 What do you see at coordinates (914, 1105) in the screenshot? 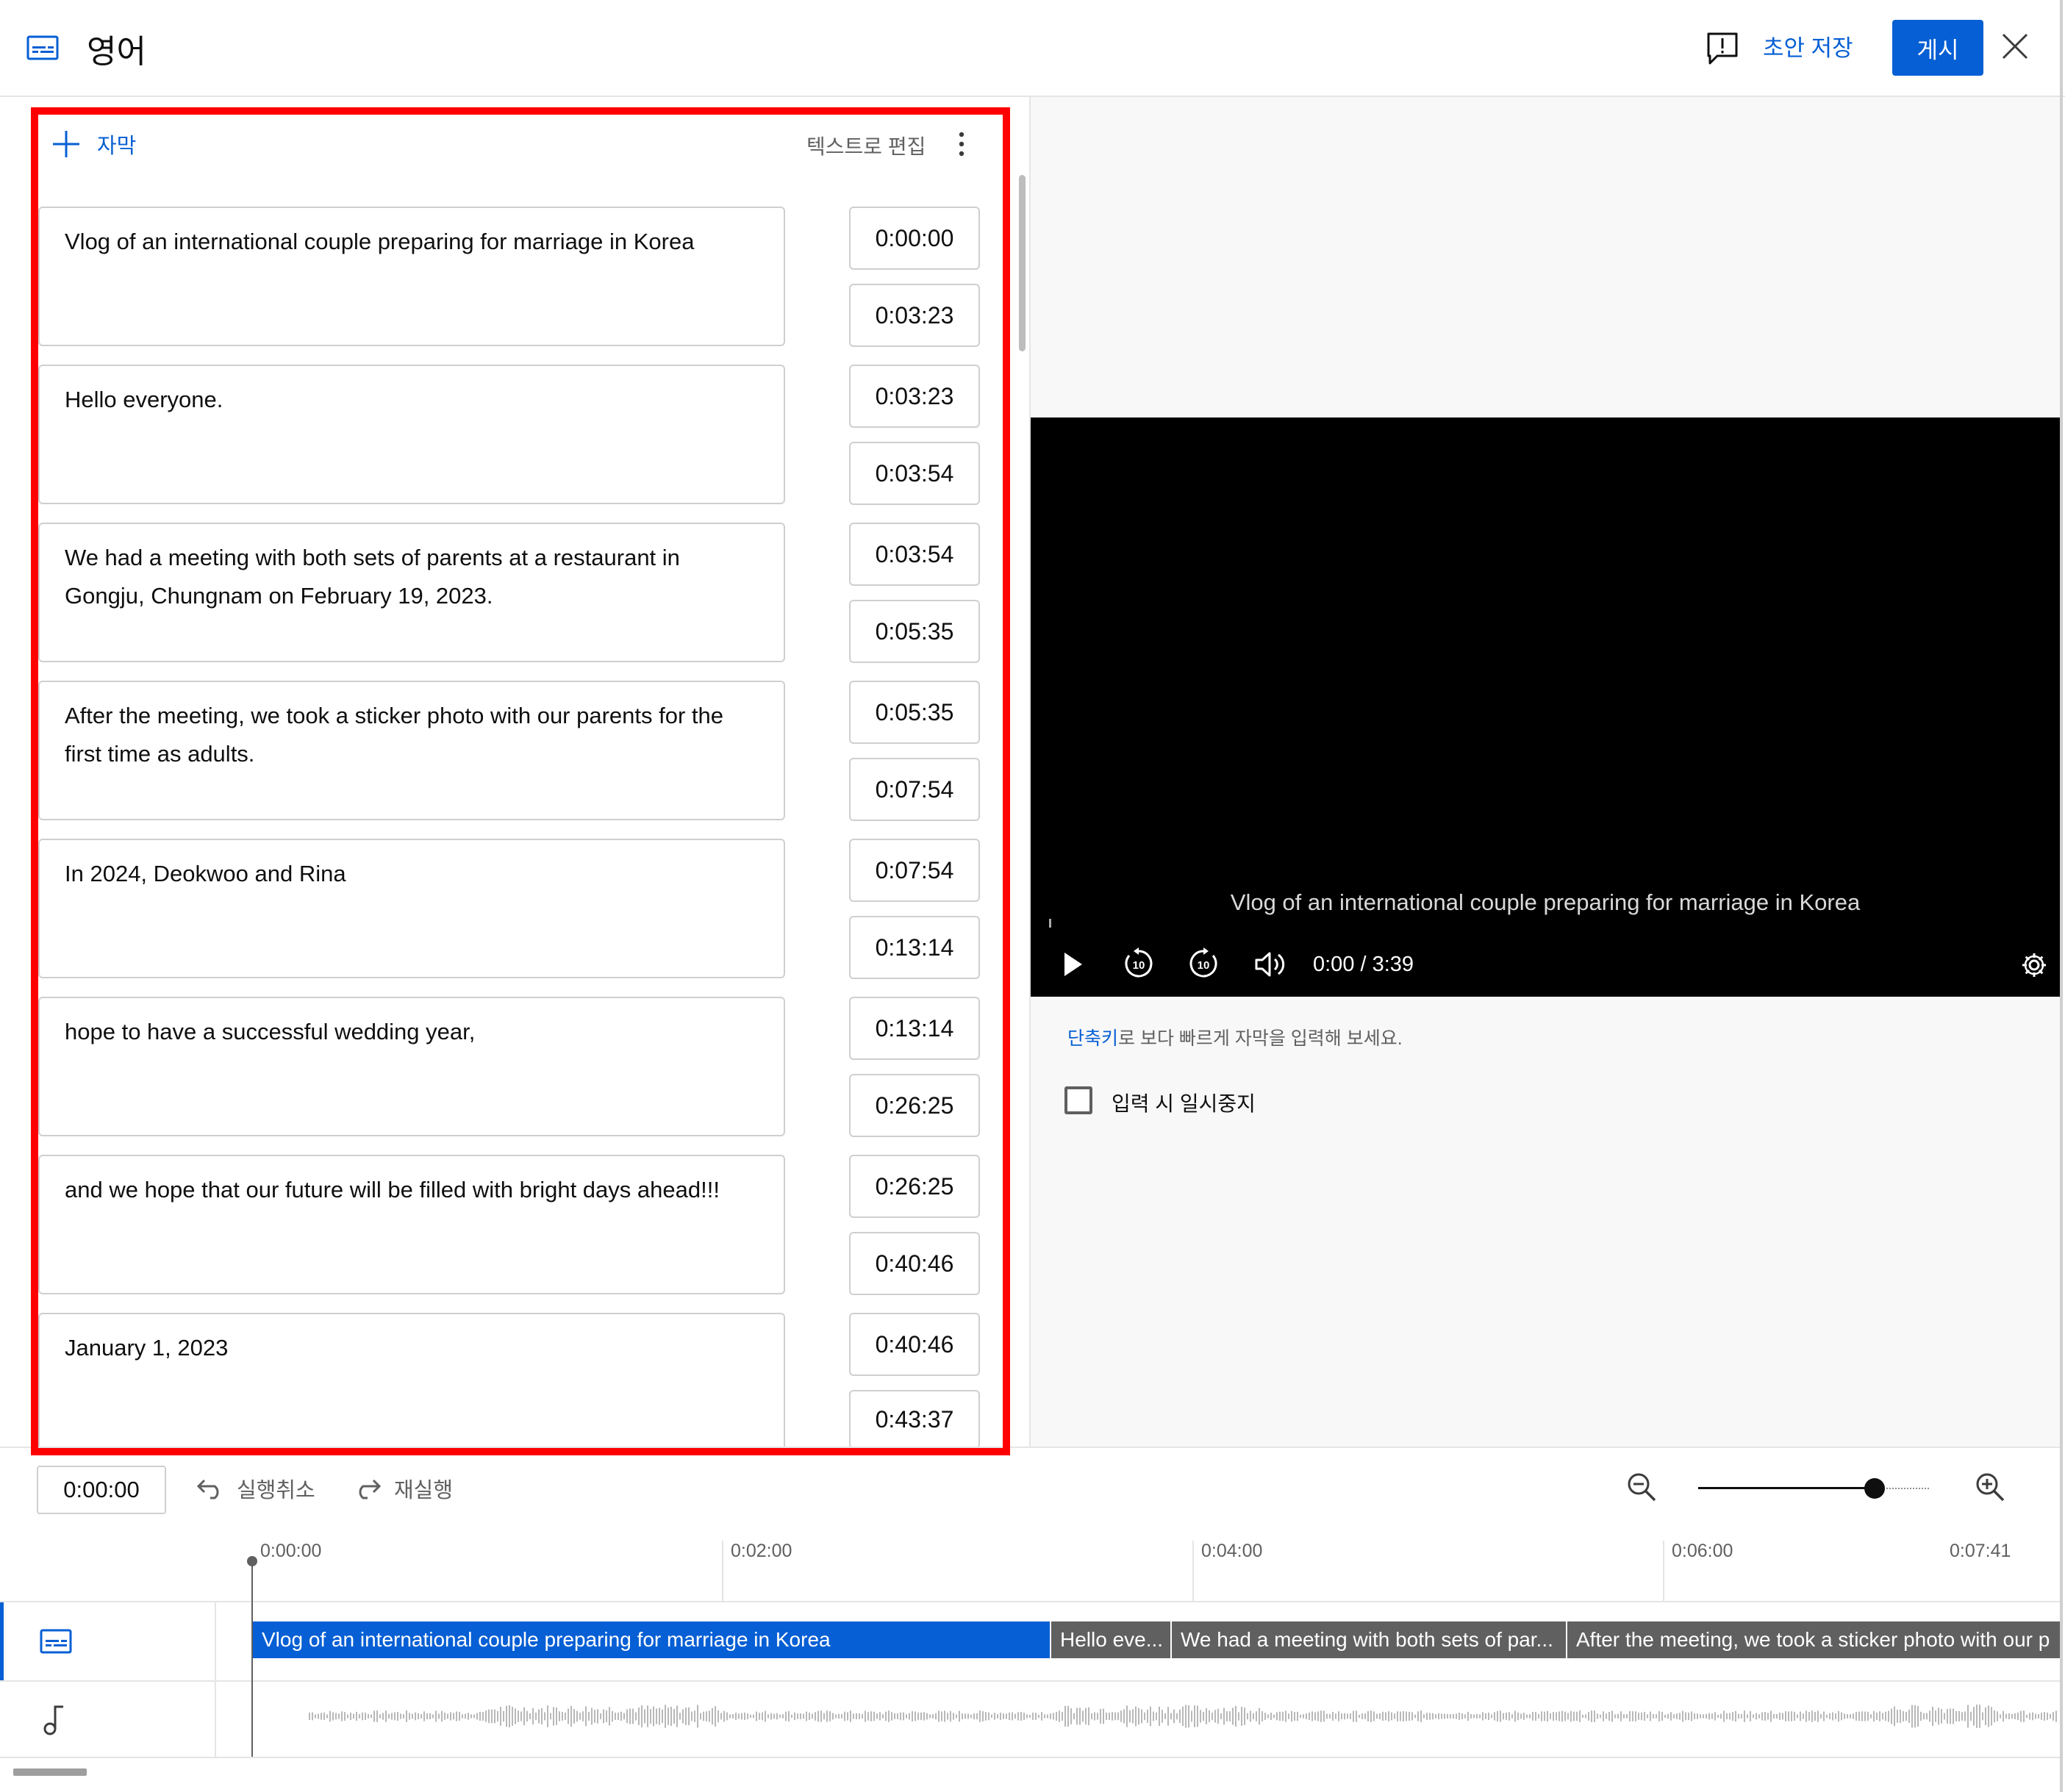
I see `cue-end-time: 0:26:25` at bounding box center [914, 1105].